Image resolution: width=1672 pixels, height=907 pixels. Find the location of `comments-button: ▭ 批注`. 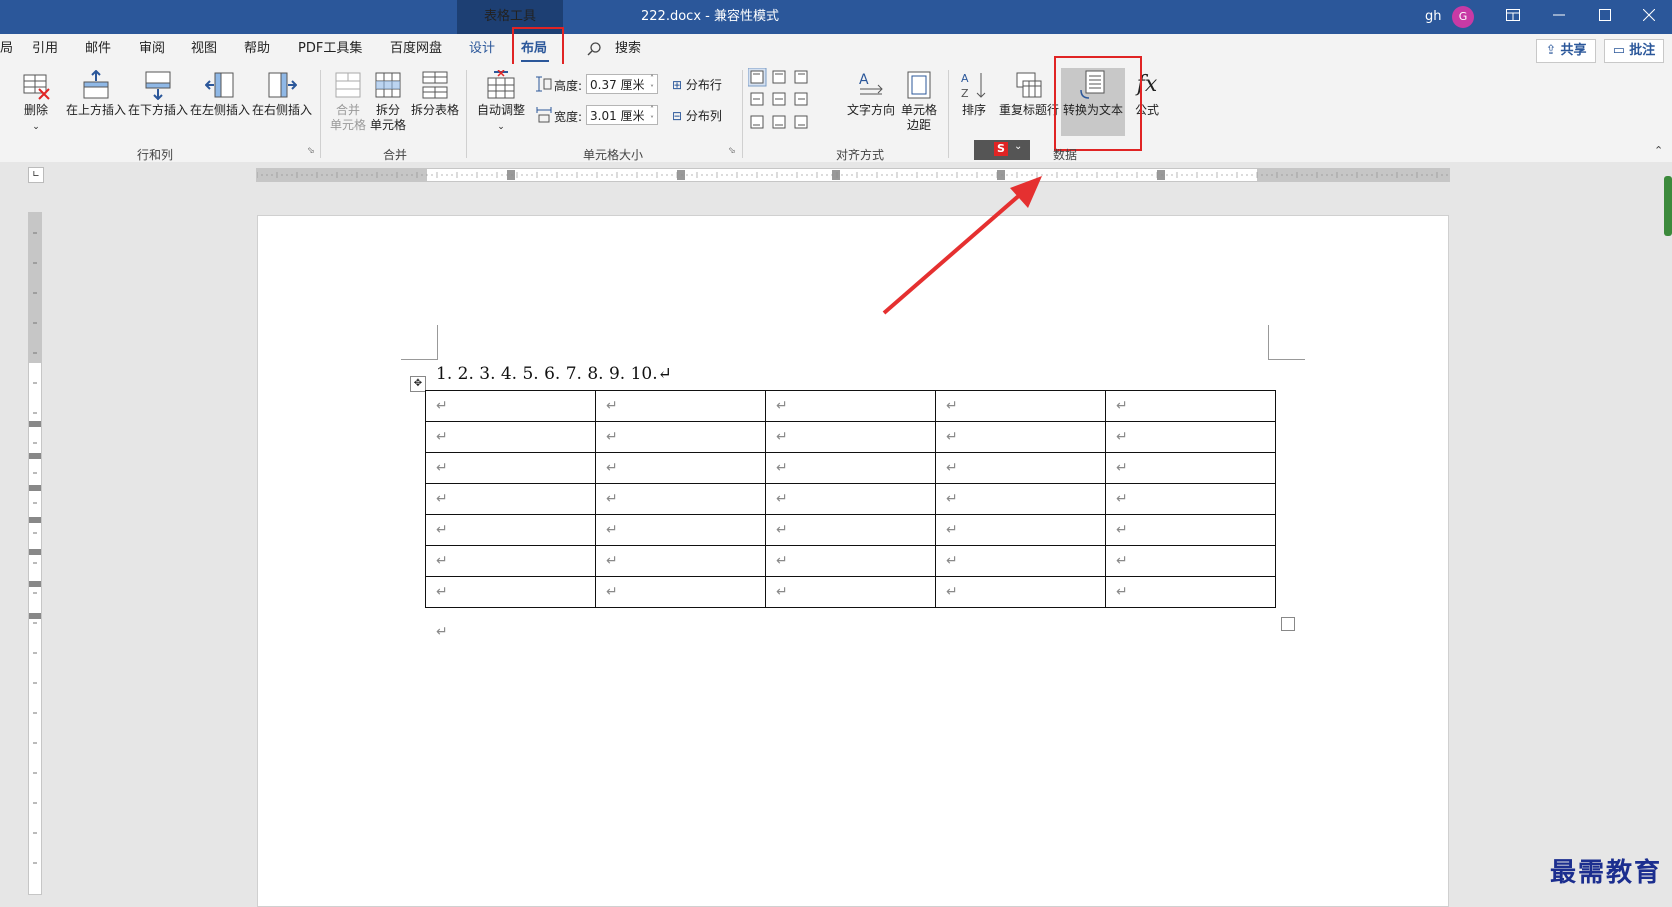

comments-button: ▭ 批注 is located at coordinates (1634, 51).